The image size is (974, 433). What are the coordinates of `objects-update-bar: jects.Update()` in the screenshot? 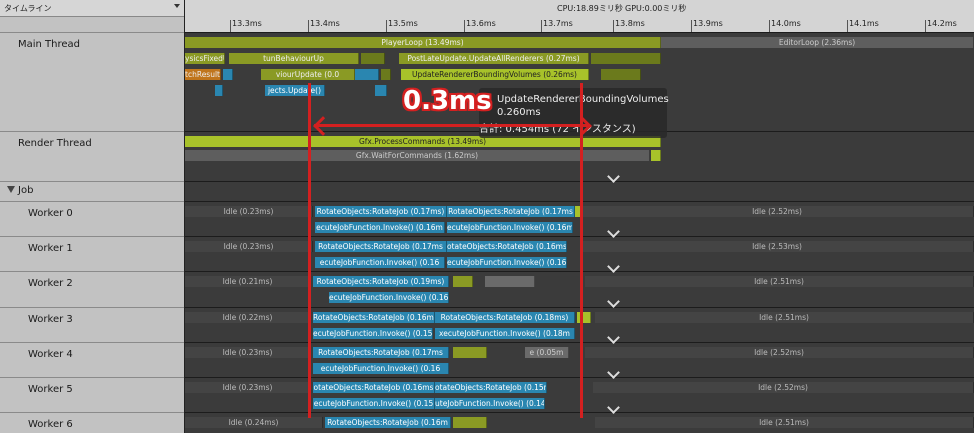 It's located at (295, 90).